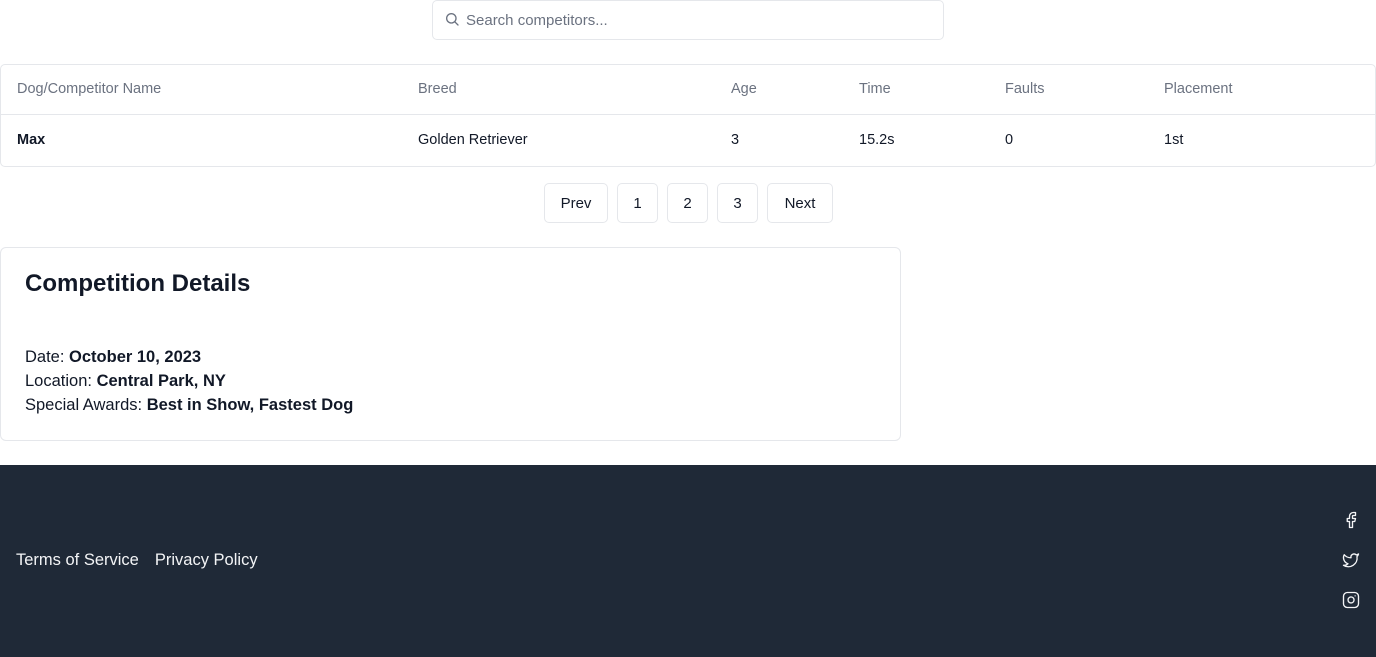 This screenshot has height=657, width=1376. I want to click on footer-links: Terms of Service Privacy Policy, so click(137, 560).